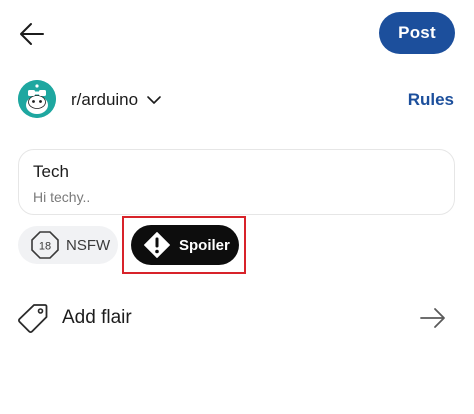 This screenshot has height=414, width=474. I want to click on svg-text: 18, so click(45, 247).